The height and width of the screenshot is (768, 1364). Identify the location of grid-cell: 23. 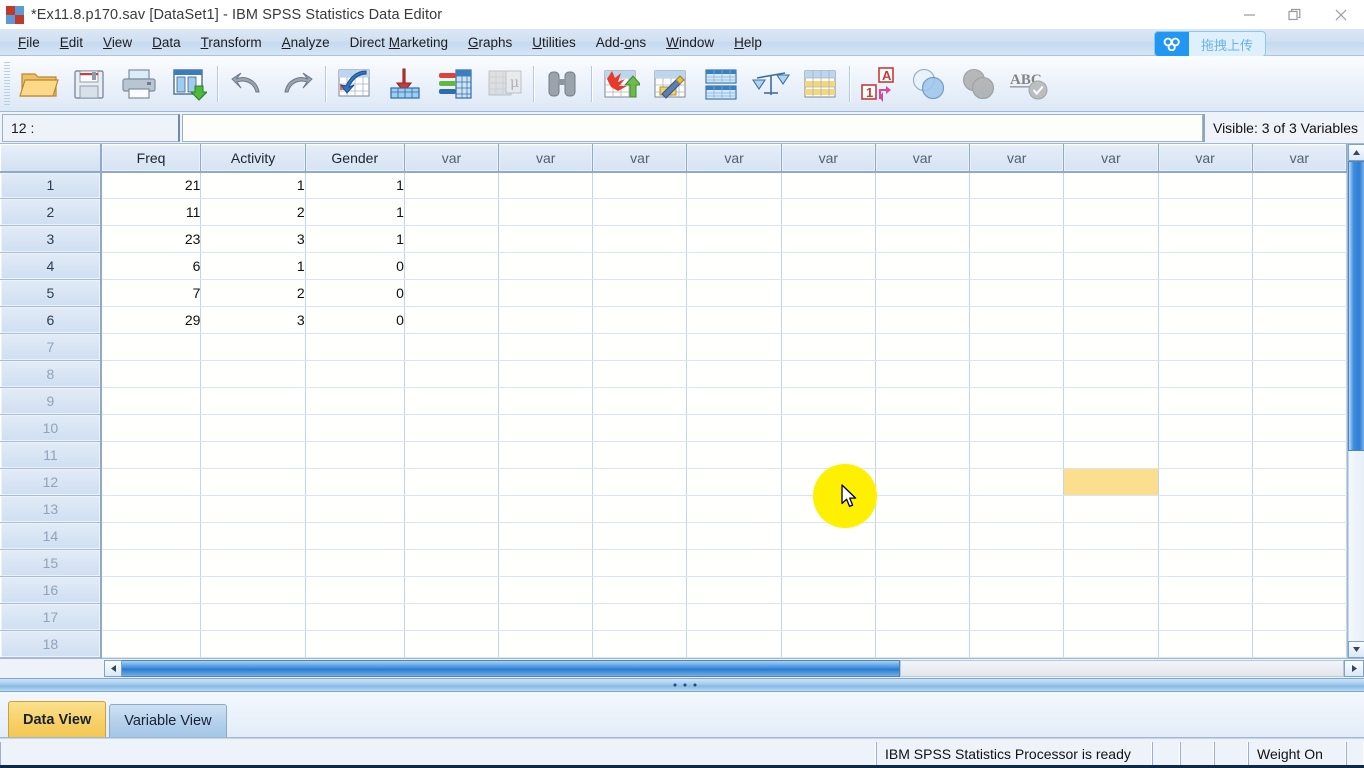
(151, 239).